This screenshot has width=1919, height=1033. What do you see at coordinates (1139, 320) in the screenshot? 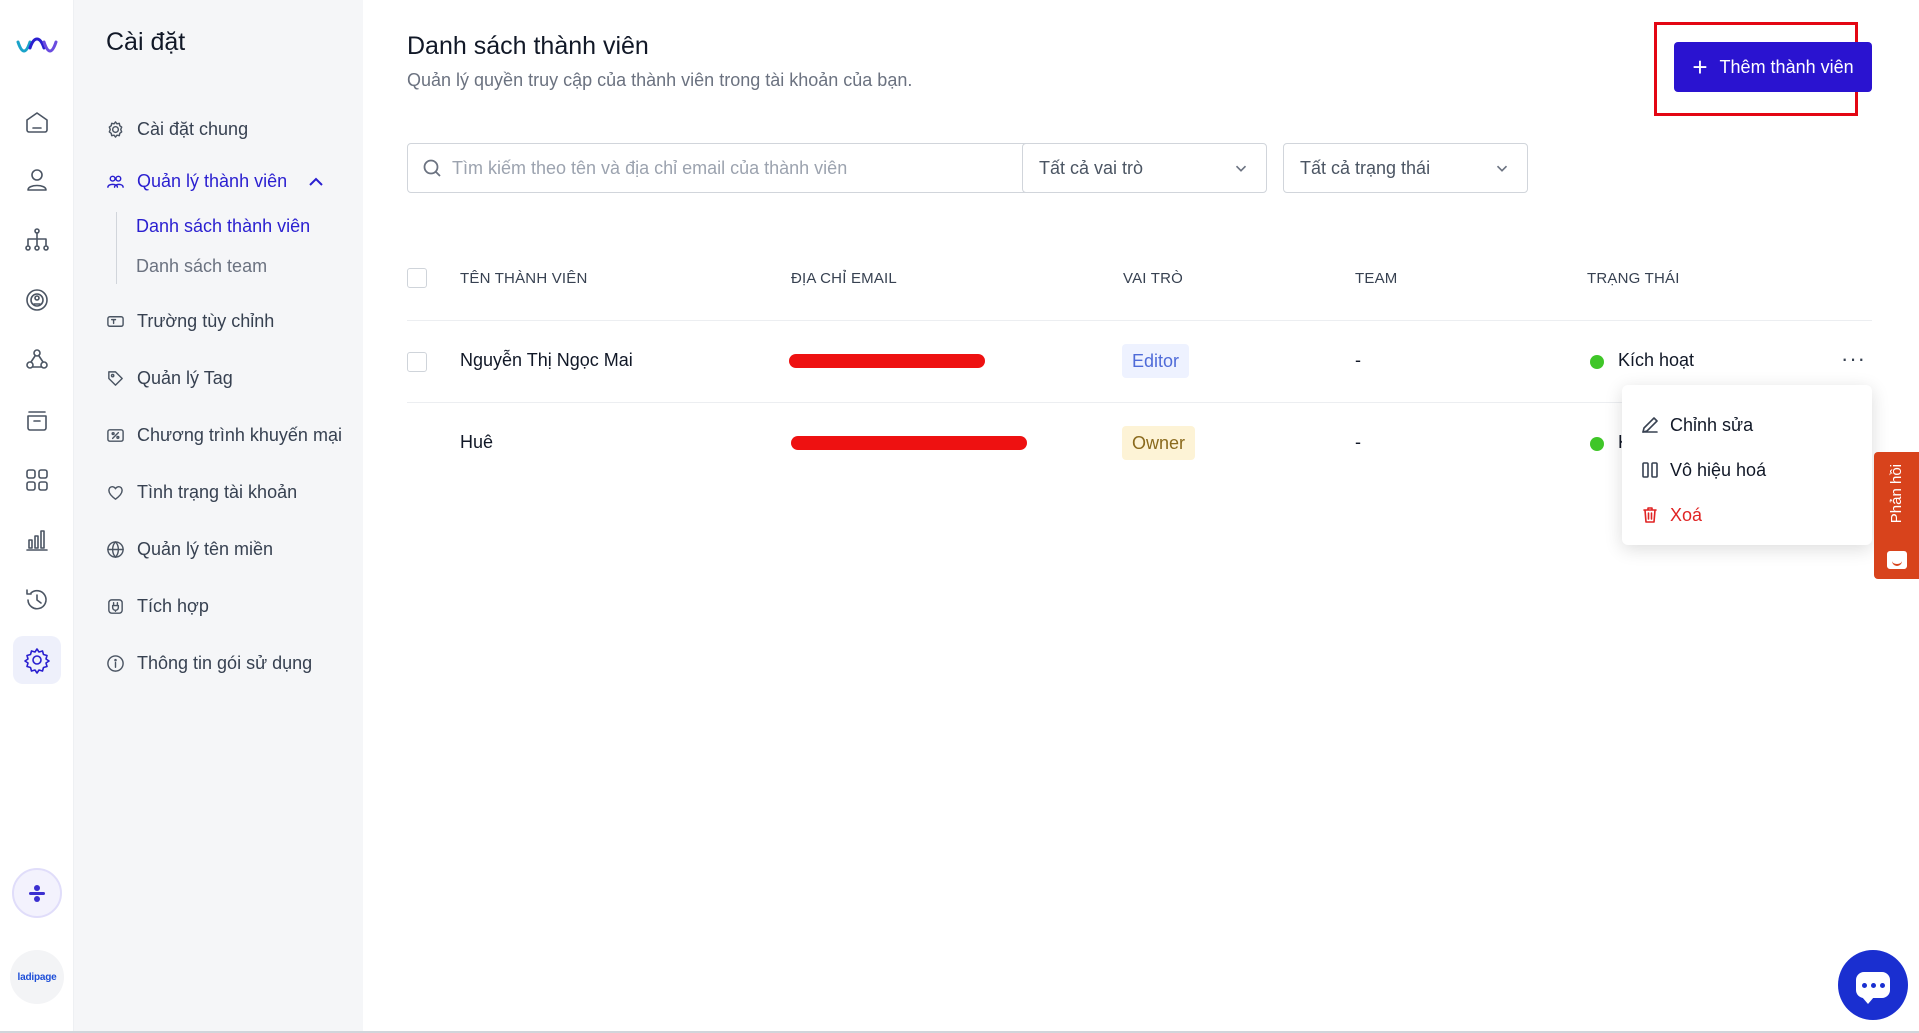
I see `divider` at bounding box center [1139, 320].